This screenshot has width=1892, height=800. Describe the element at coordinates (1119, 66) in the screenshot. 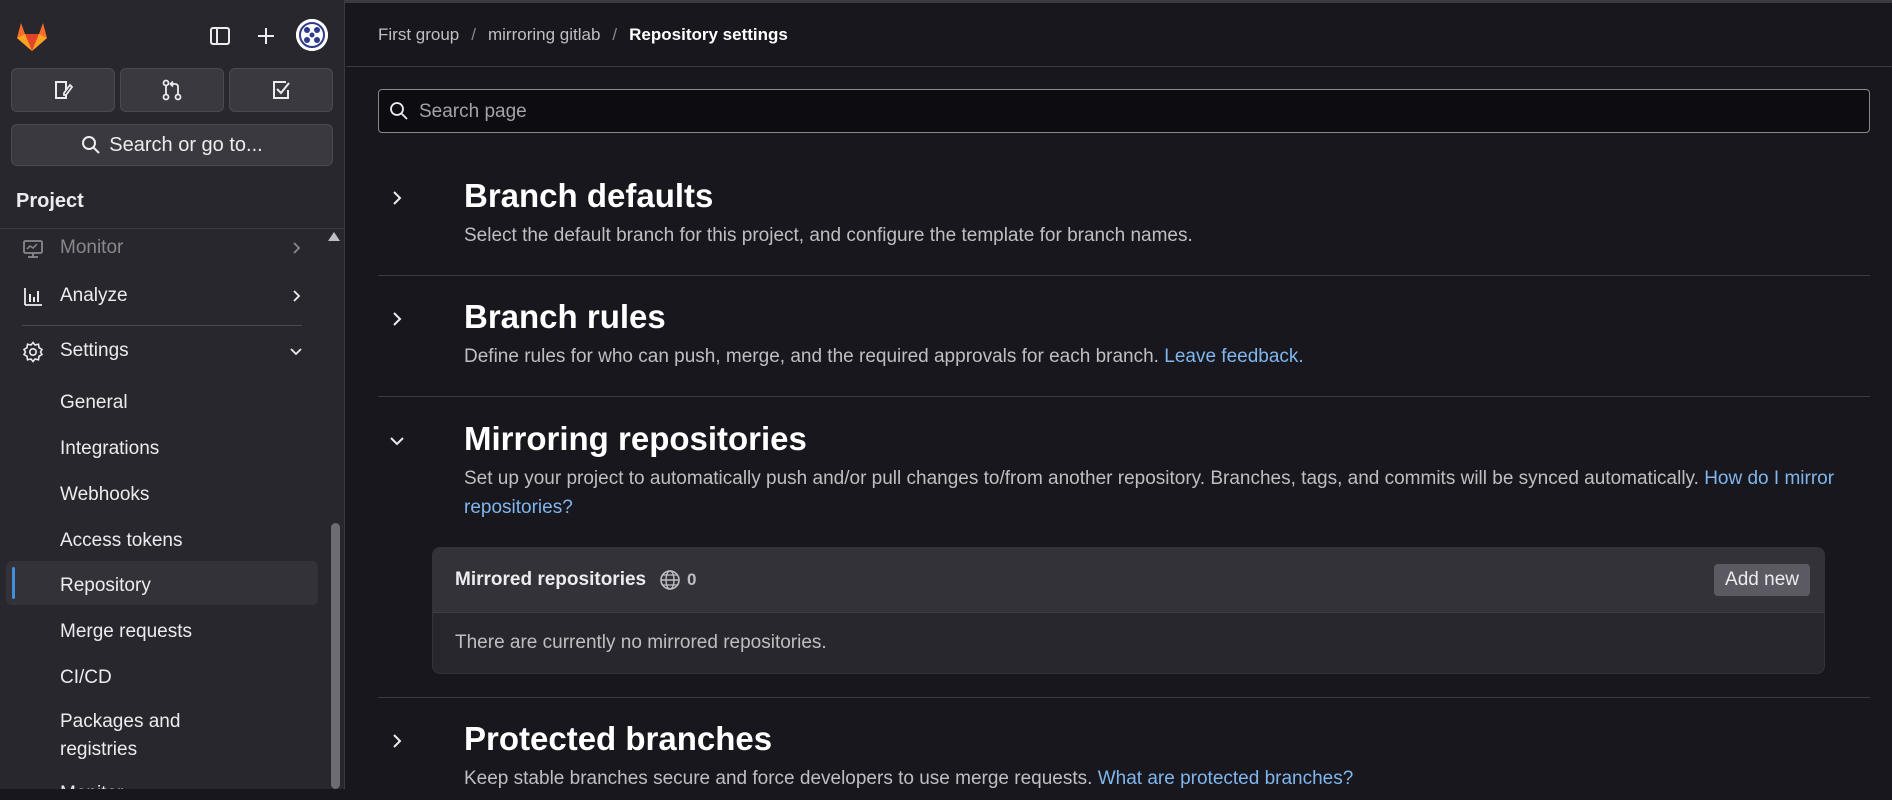

I see `header-divider` at that location.